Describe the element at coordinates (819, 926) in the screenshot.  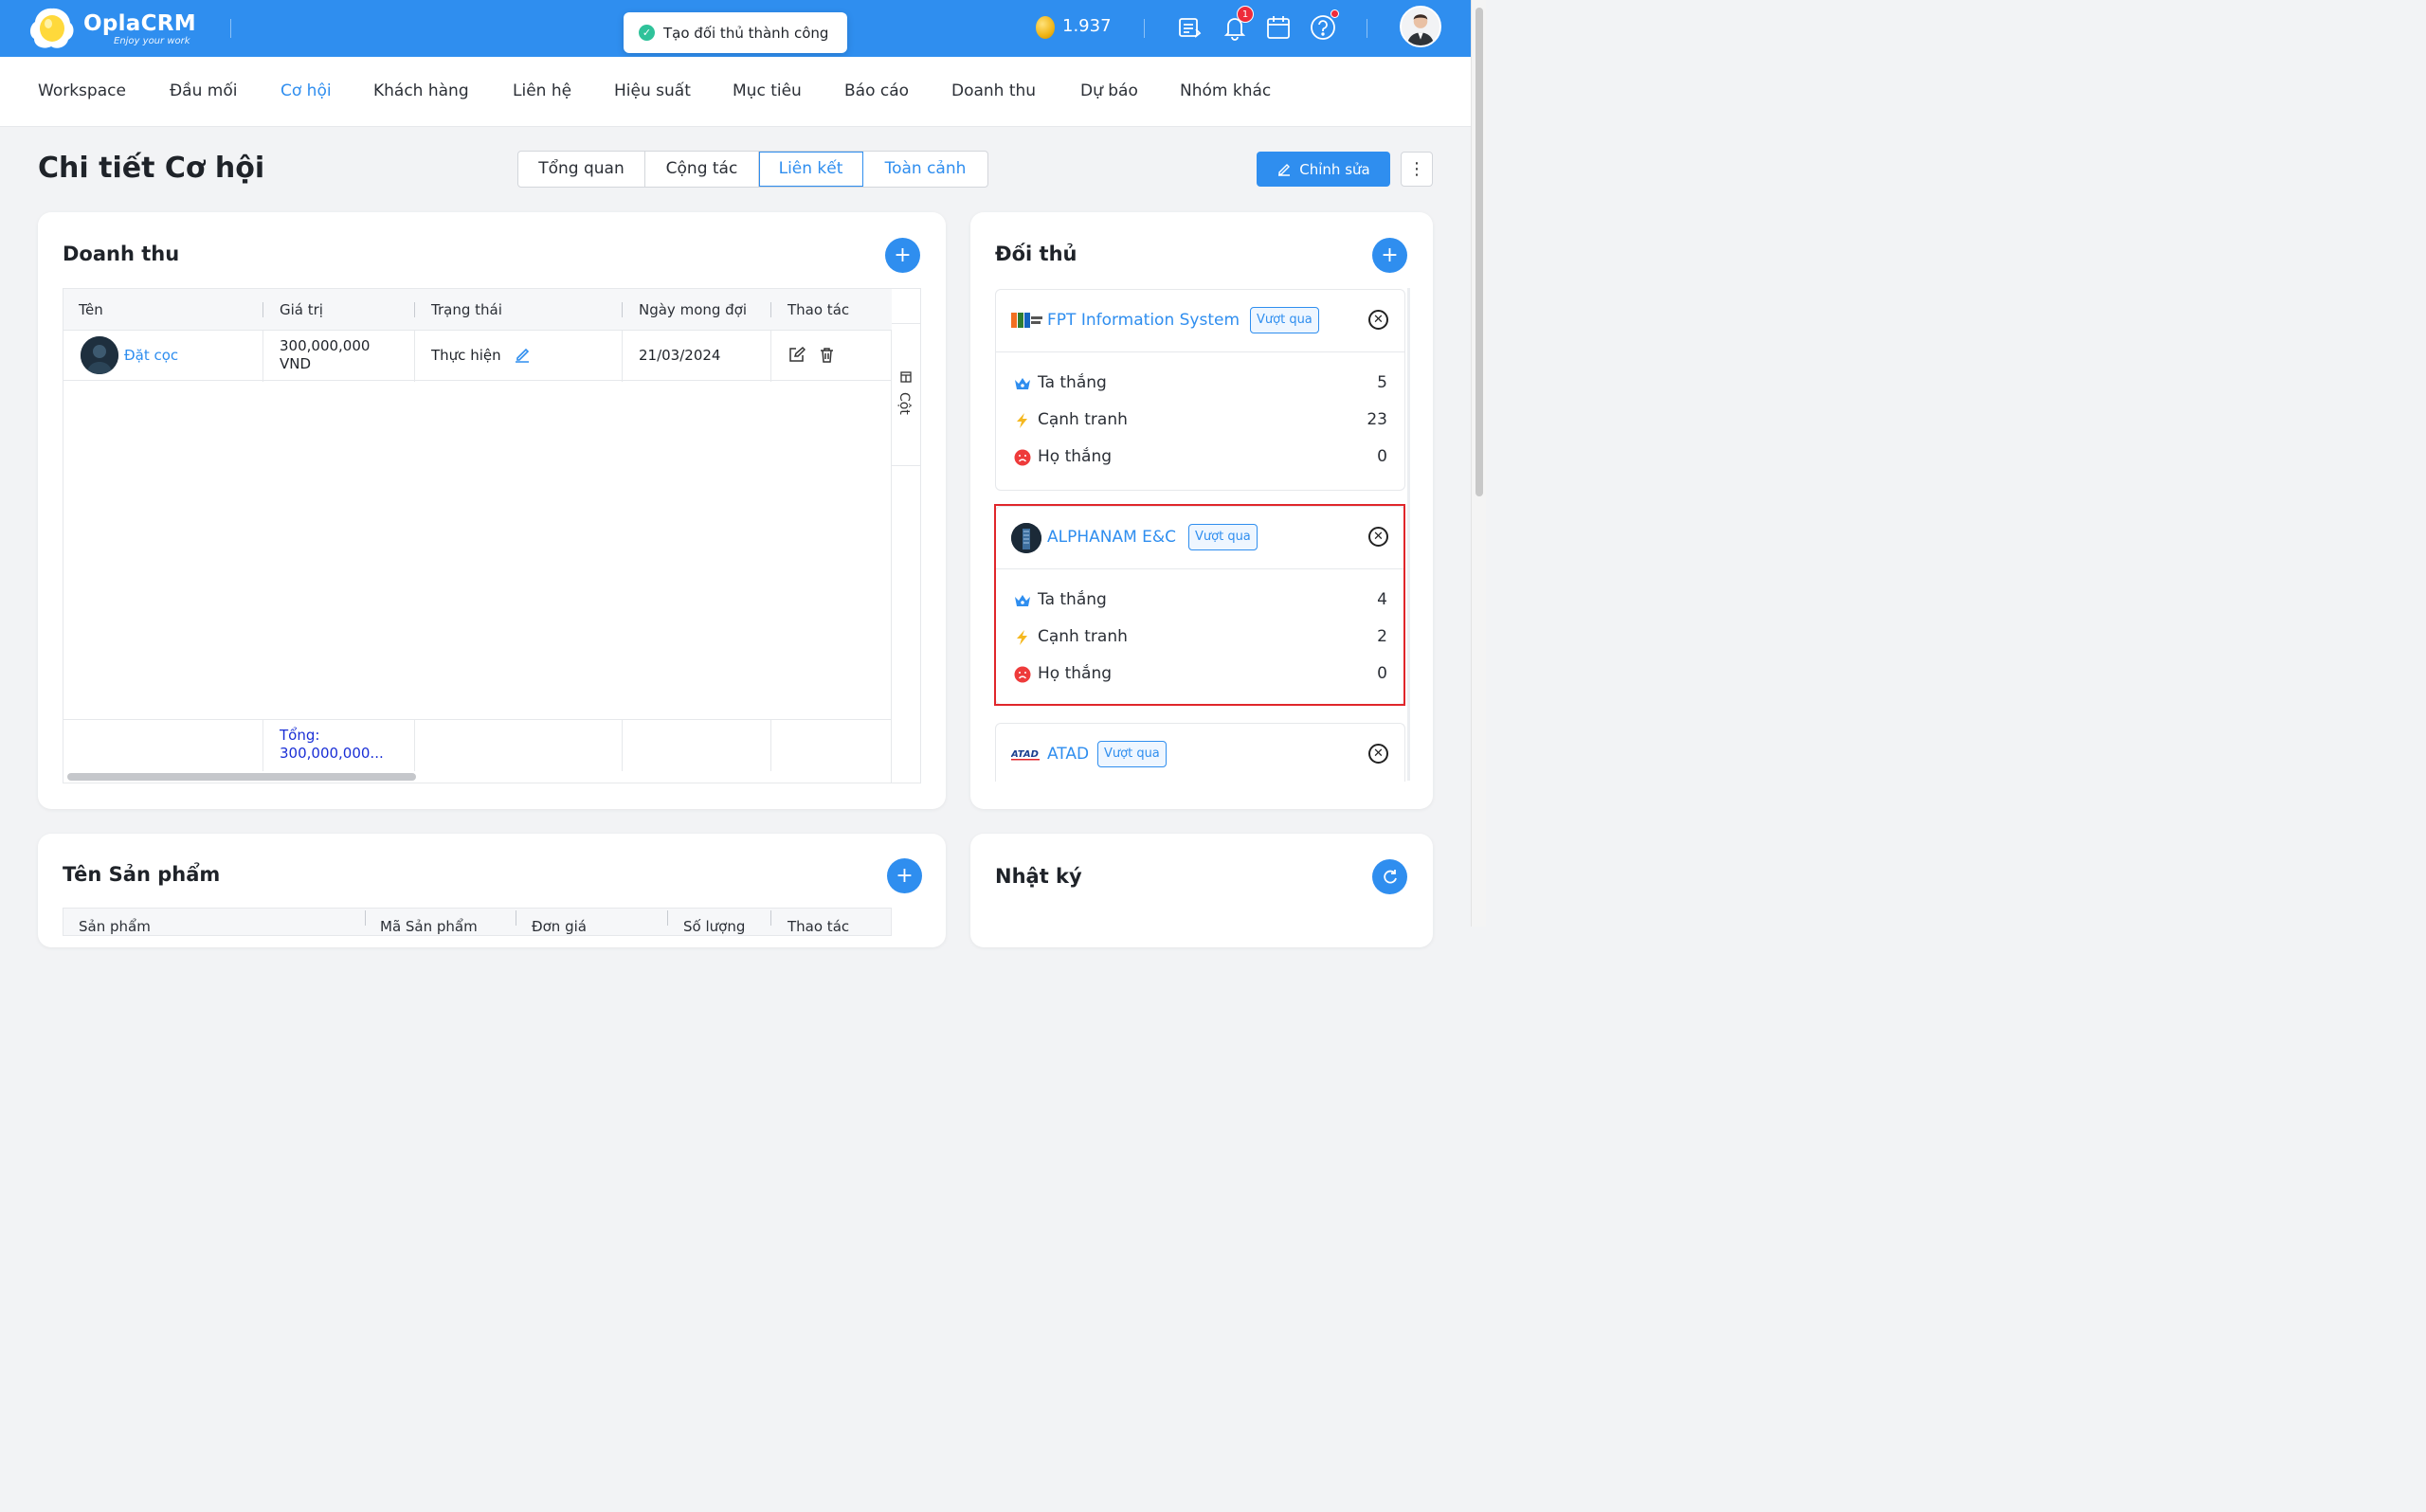
I see `column-header-actions: Thao tác` at that location.